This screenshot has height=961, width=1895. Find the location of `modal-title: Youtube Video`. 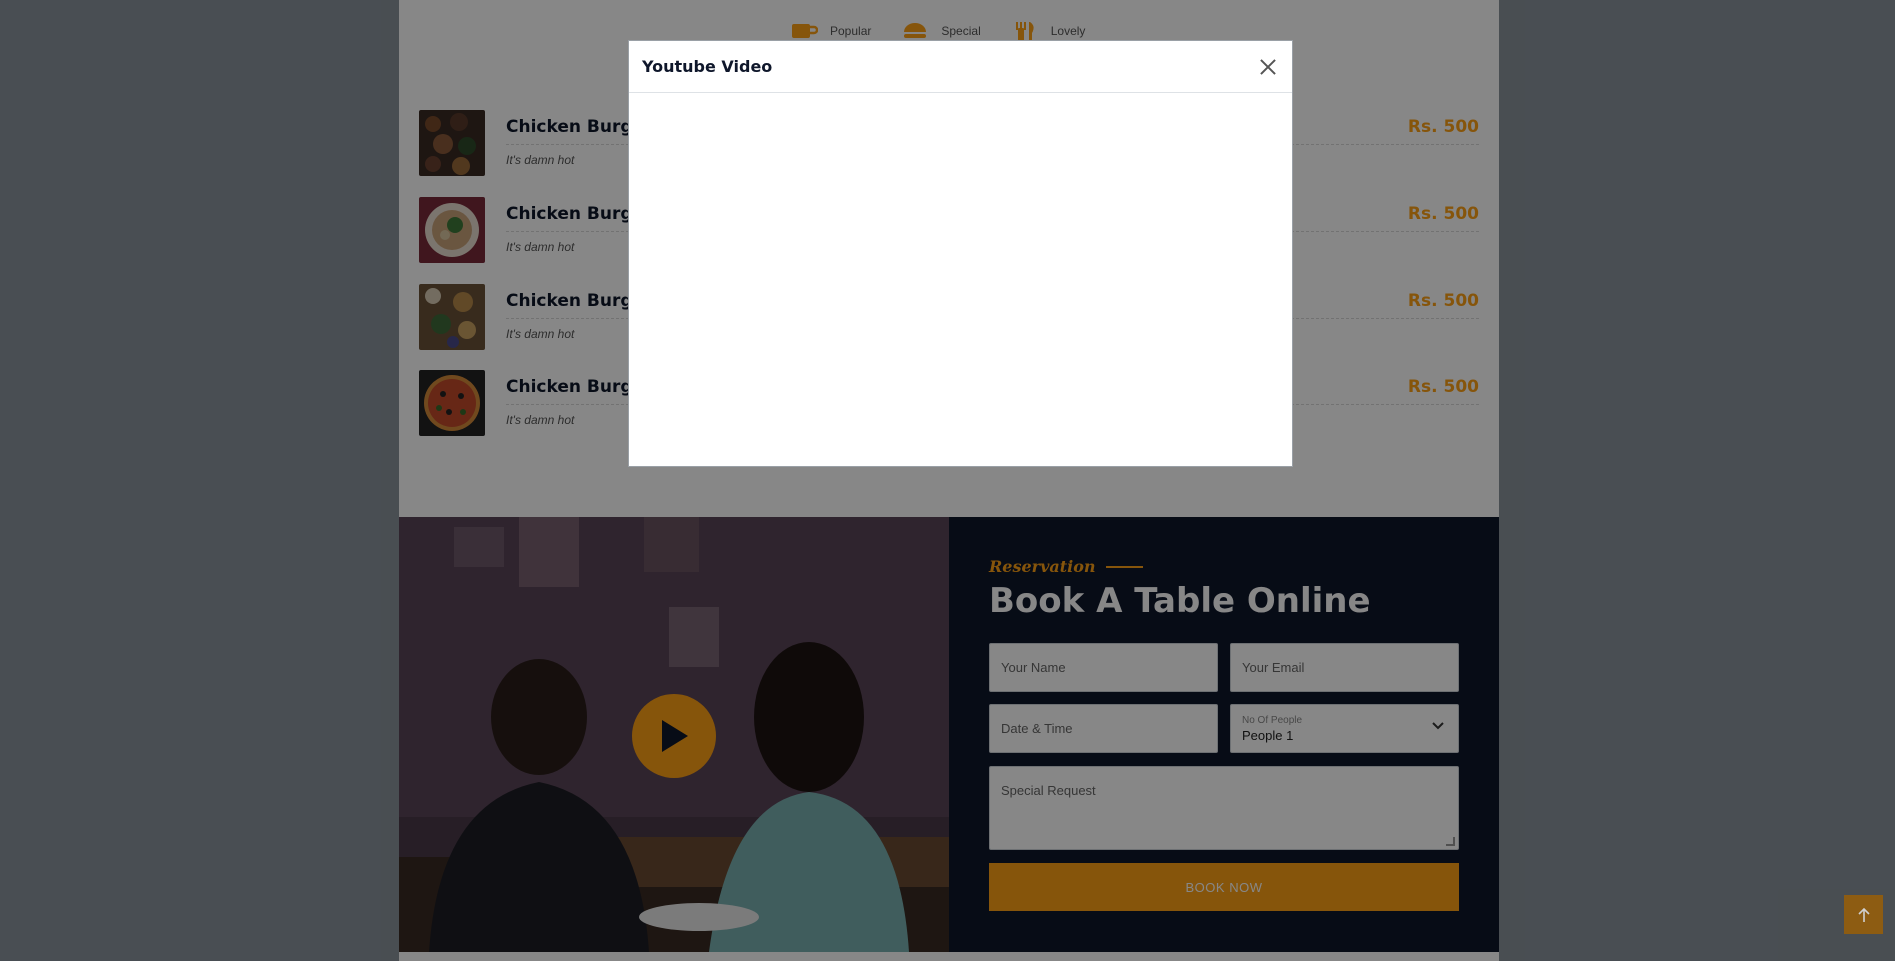

modal-title: Youtube Video is located at coordinates (707, 66).